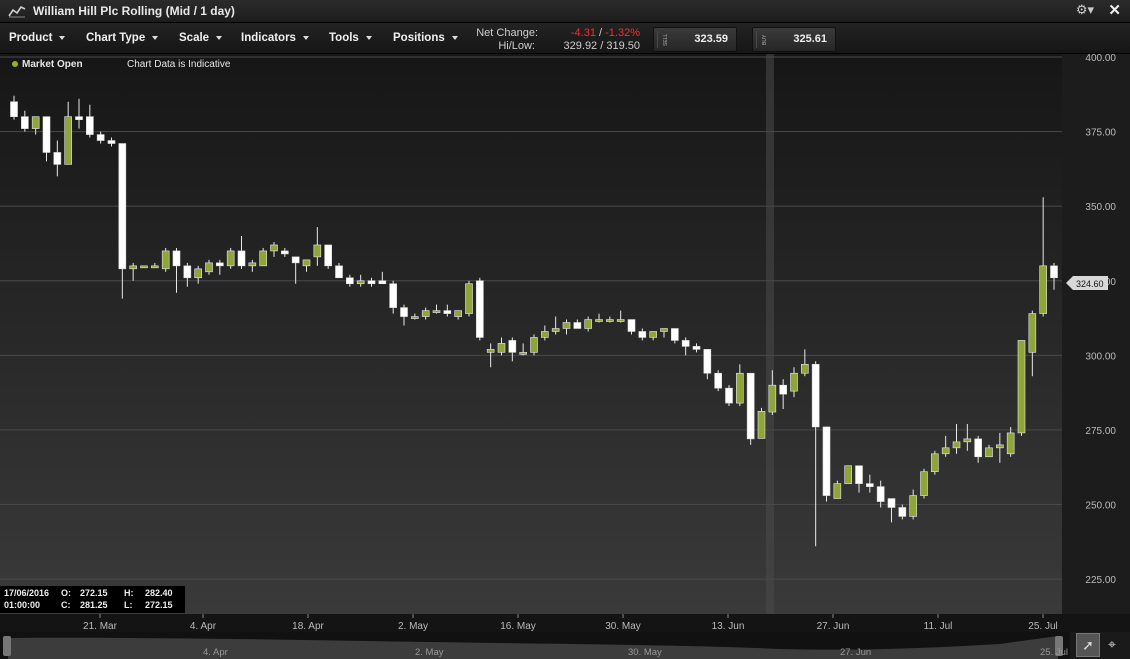 Image resolution: width=1130 pixels, height=659 pixels. What do you see at coordinates (194, 38) in the screenshot?
I see `menu-label: Scale` at bounding box center [194, 38].